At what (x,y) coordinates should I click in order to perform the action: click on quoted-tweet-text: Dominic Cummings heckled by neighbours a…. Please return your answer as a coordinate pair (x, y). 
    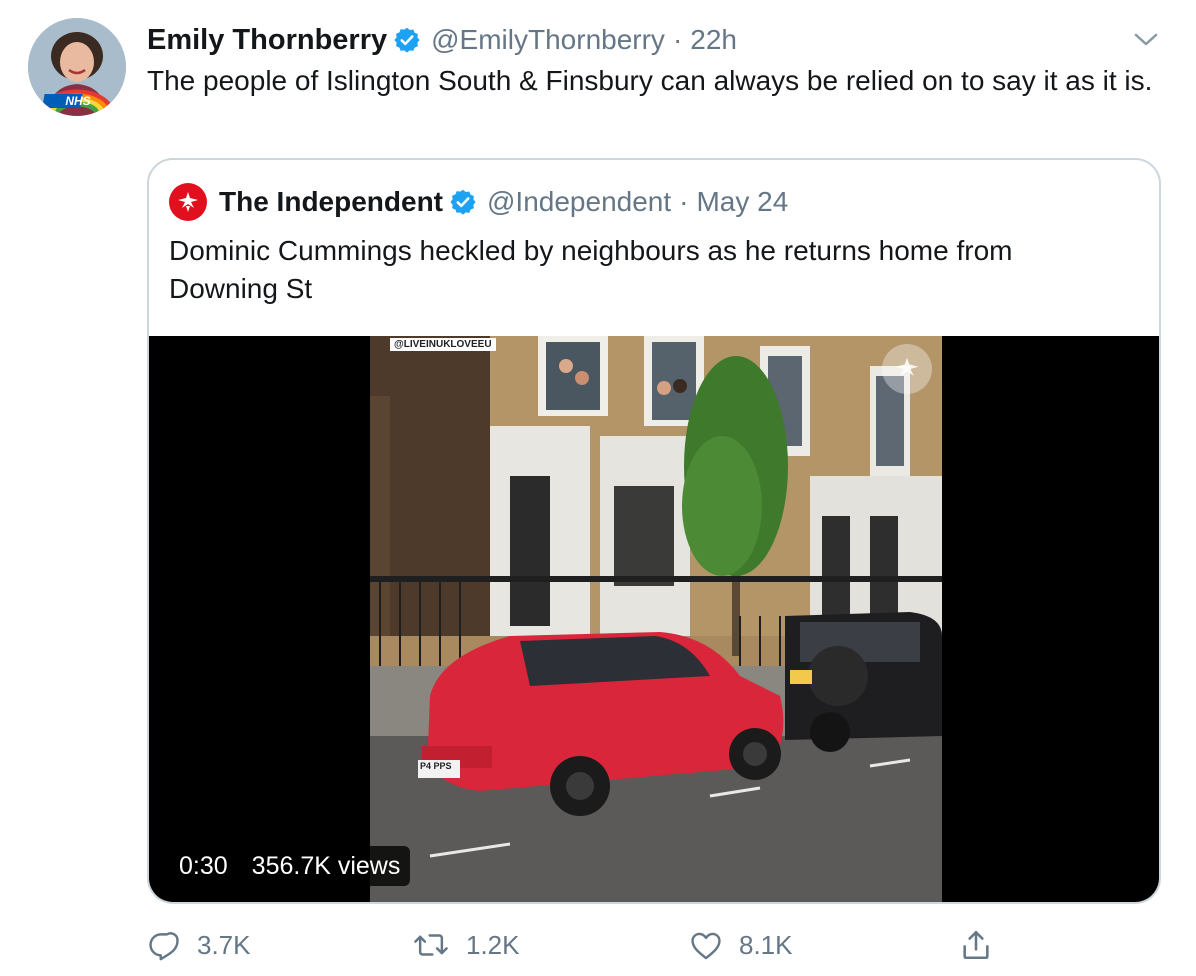
    Looking at the image, I should click on (591, 269).